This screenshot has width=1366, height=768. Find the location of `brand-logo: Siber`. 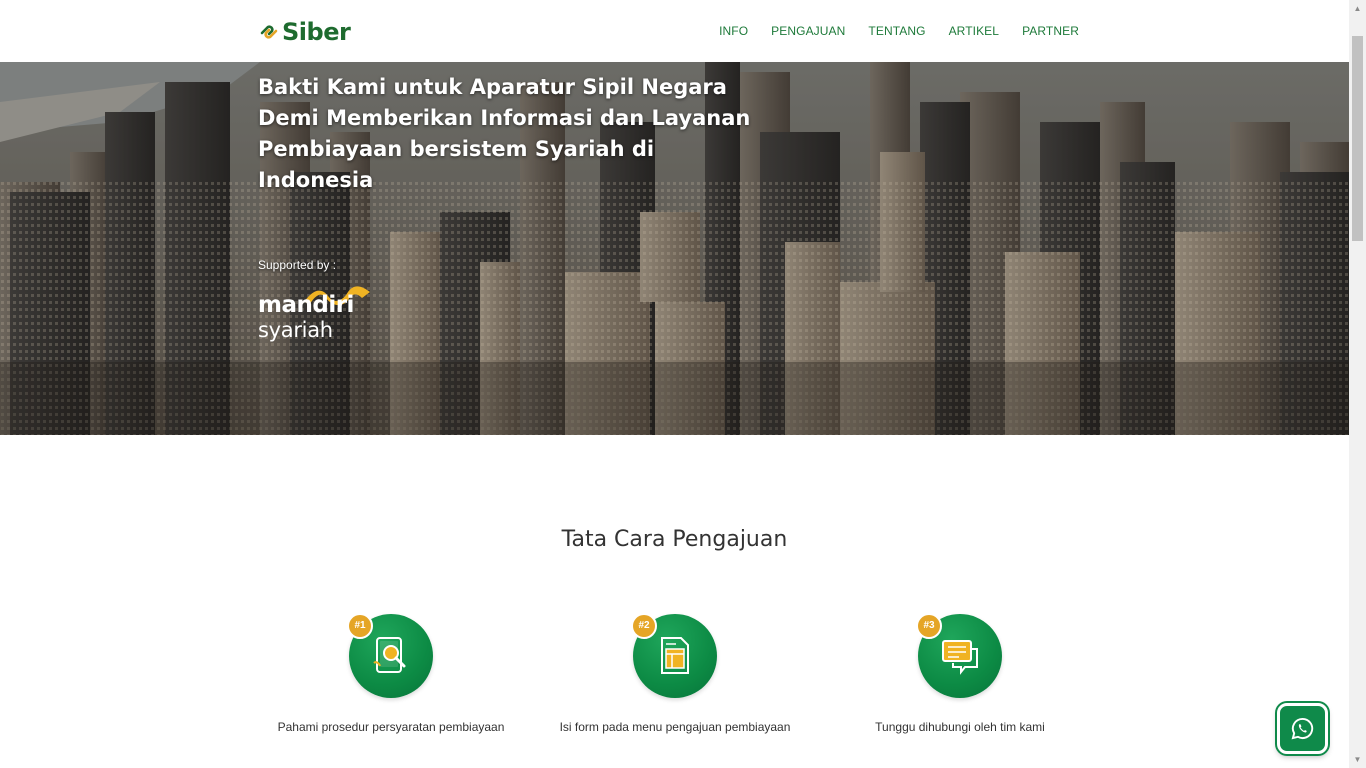

brand-logo: Siber is located at coordinates (304, 32).